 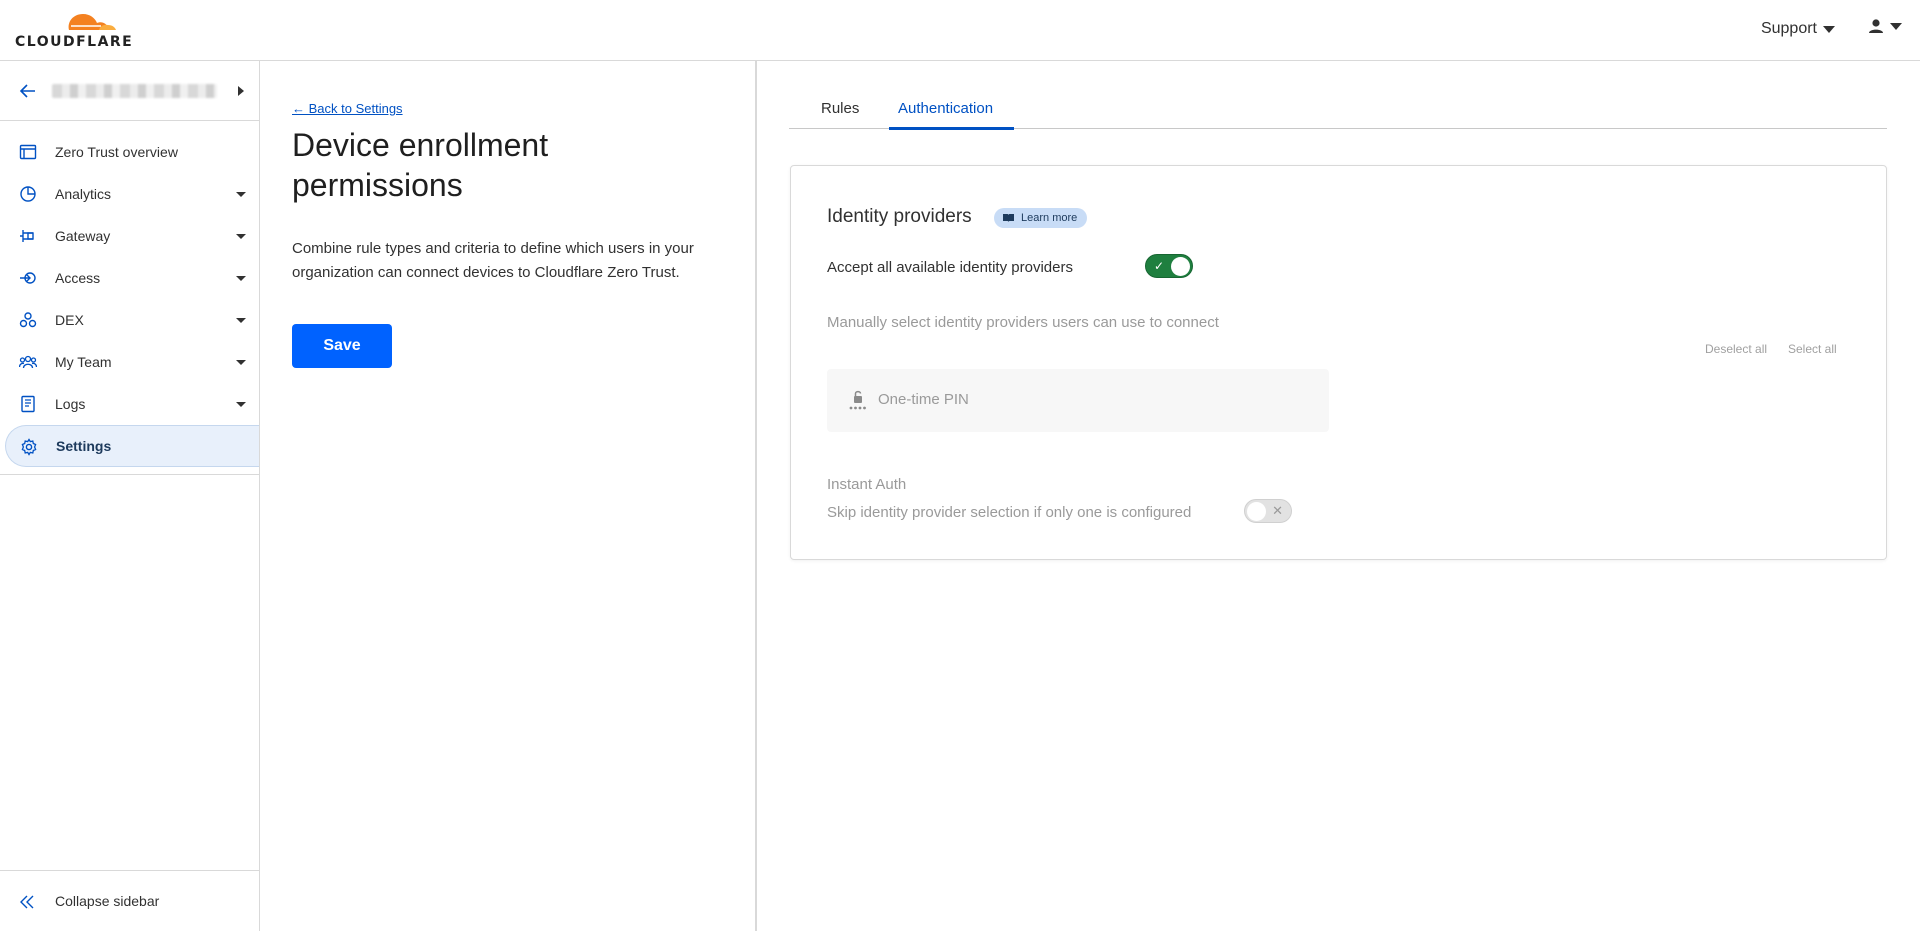 What do you see at coordinates (1268, 511) in the screenshot?
I see `instant-auth-toggle: ✕` at bounding box center [1268, 511].